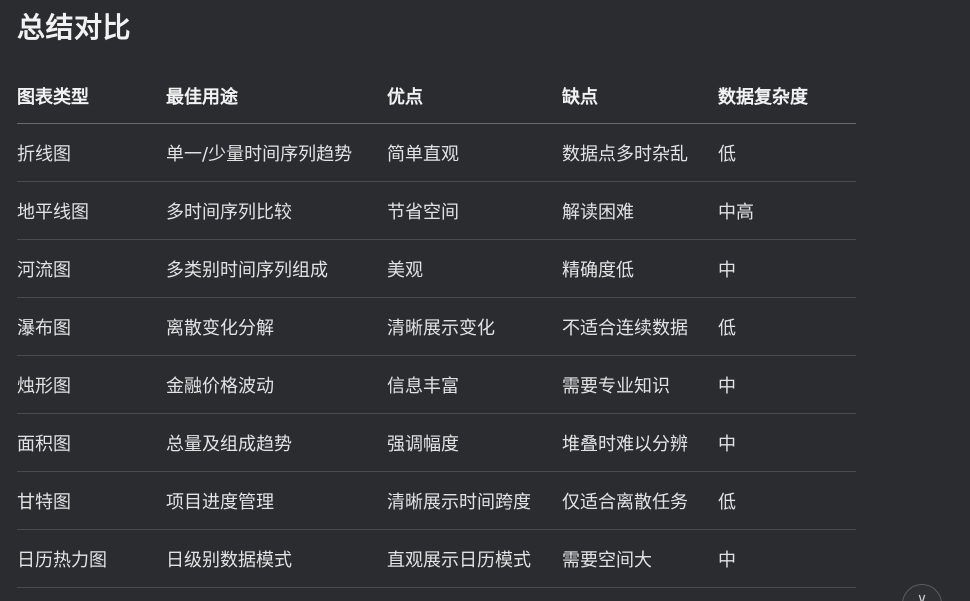 This screenshot has width=970, height=601. What do you see at coordinates (276, 210) in the screenshot?
I see `cell-best-use: 多时间序列比较` at bounding box center [276, 210].